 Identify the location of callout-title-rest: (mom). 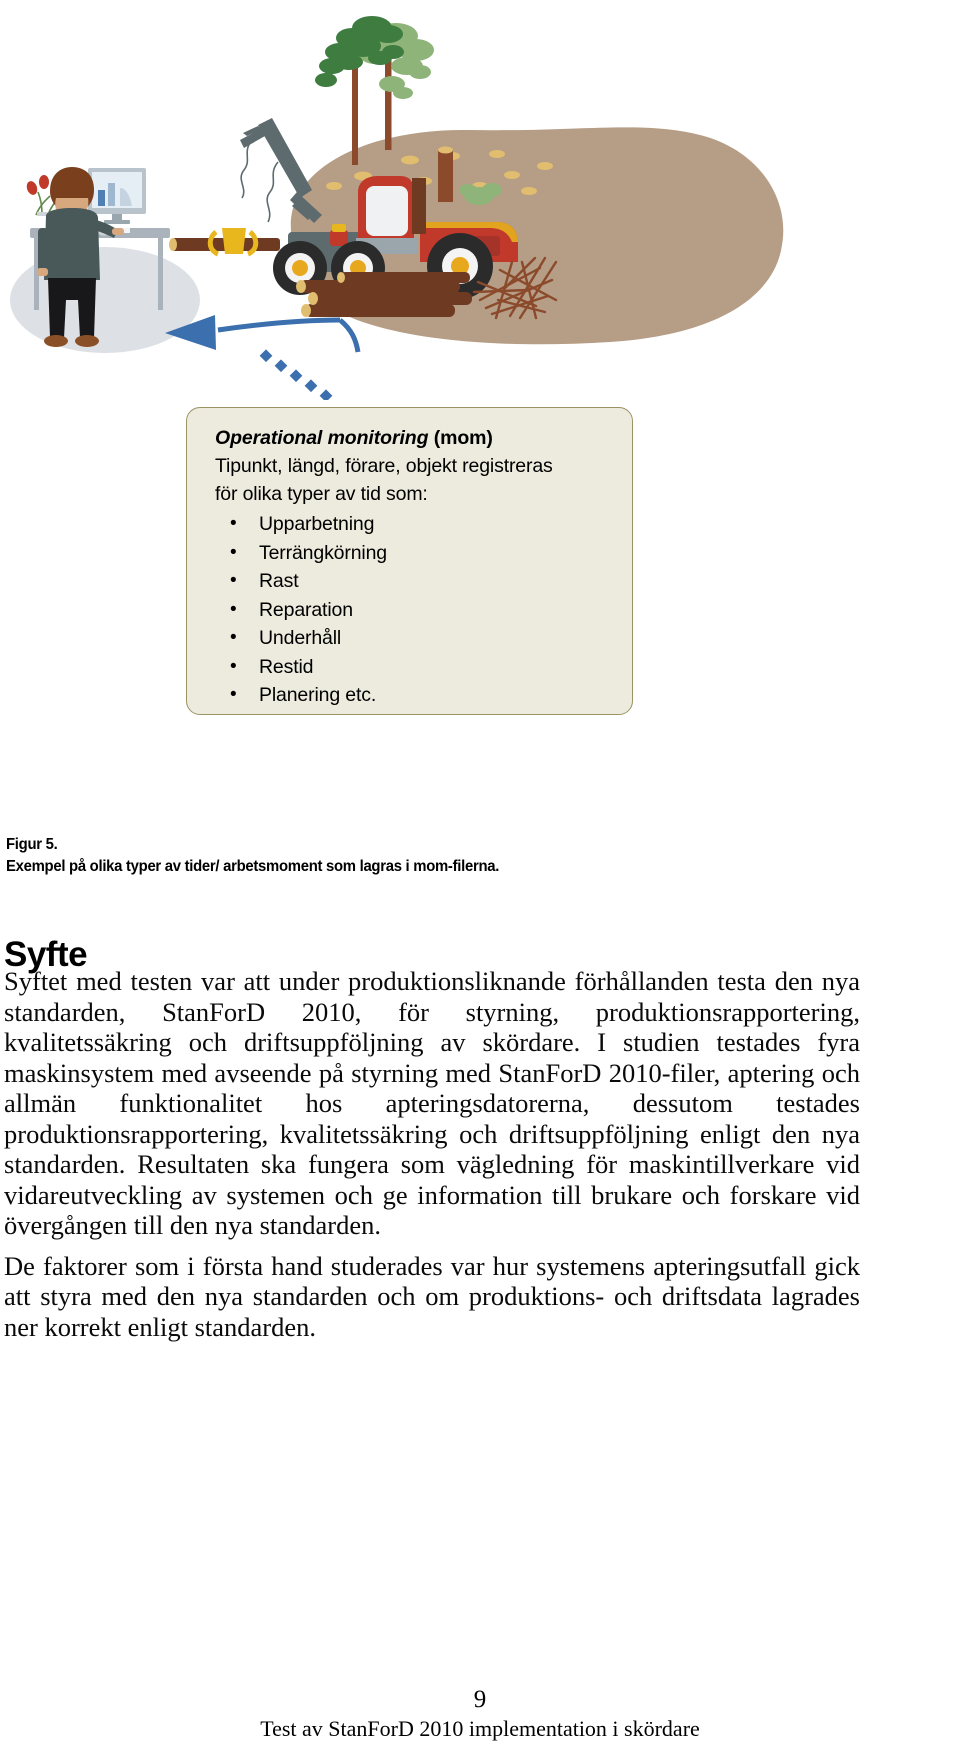
(460, 438).